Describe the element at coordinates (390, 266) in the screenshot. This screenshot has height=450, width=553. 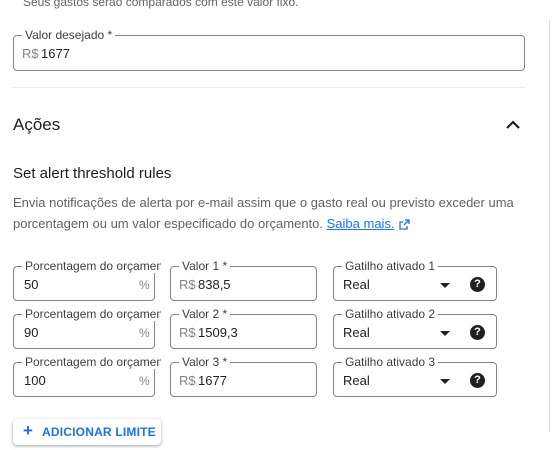
I see `trigger-label-1: Gatilho ativado 1` at that location.